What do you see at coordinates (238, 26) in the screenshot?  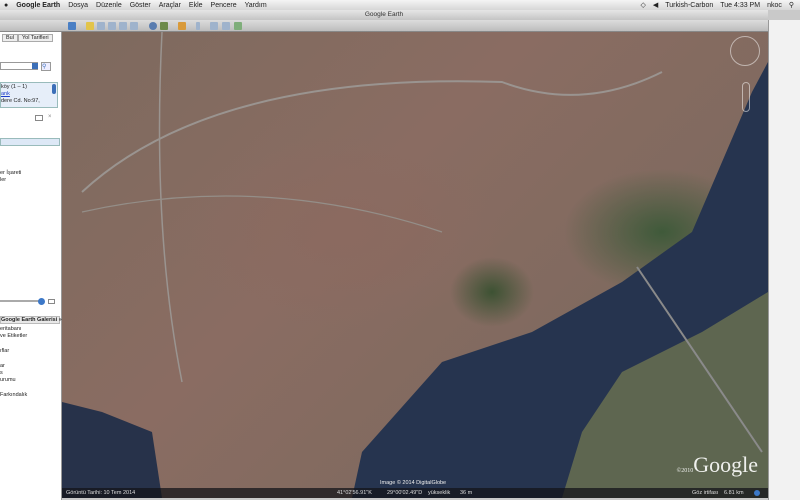 I see `save-image-icon` at bounding box center [238, 26].